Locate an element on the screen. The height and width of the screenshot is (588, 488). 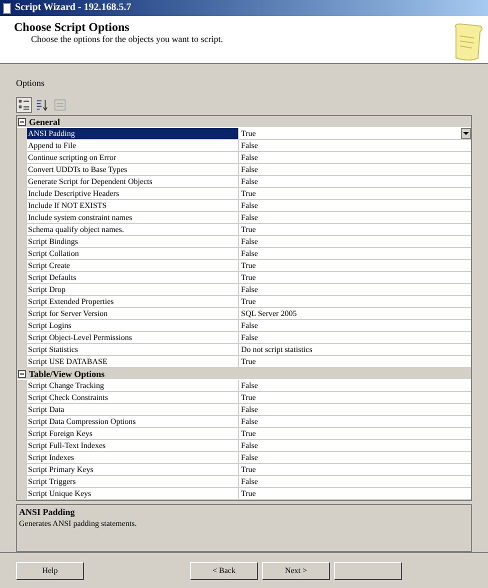
property-name: Script Bindings is located at coordinates (133, 241).